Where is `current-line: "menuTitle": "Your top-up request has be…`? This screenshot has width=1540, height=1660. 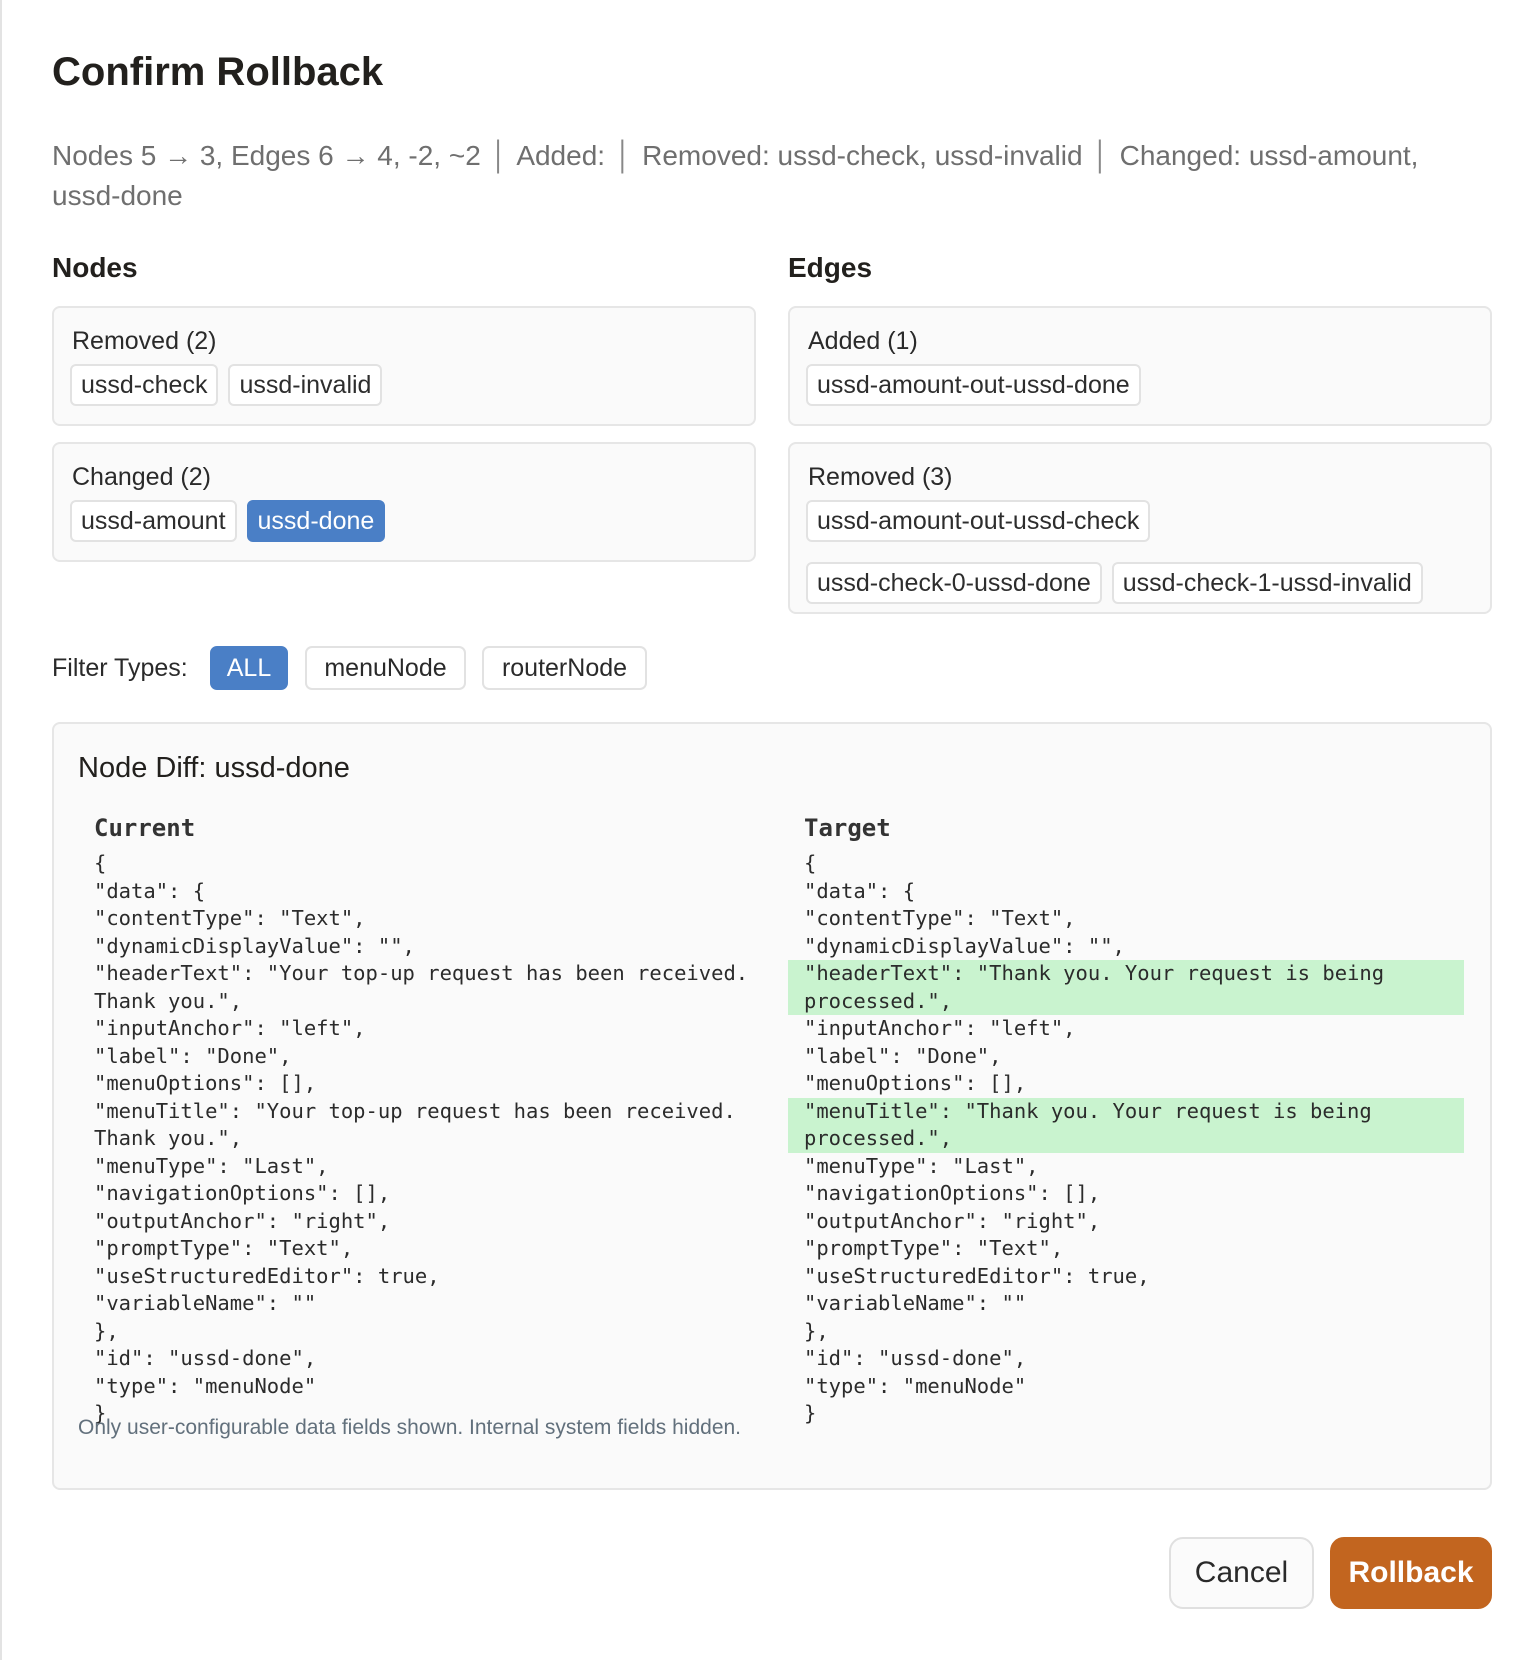 current-line: "menuTitle": "Your top-up request has be… is located at coordinates (415, 1110).